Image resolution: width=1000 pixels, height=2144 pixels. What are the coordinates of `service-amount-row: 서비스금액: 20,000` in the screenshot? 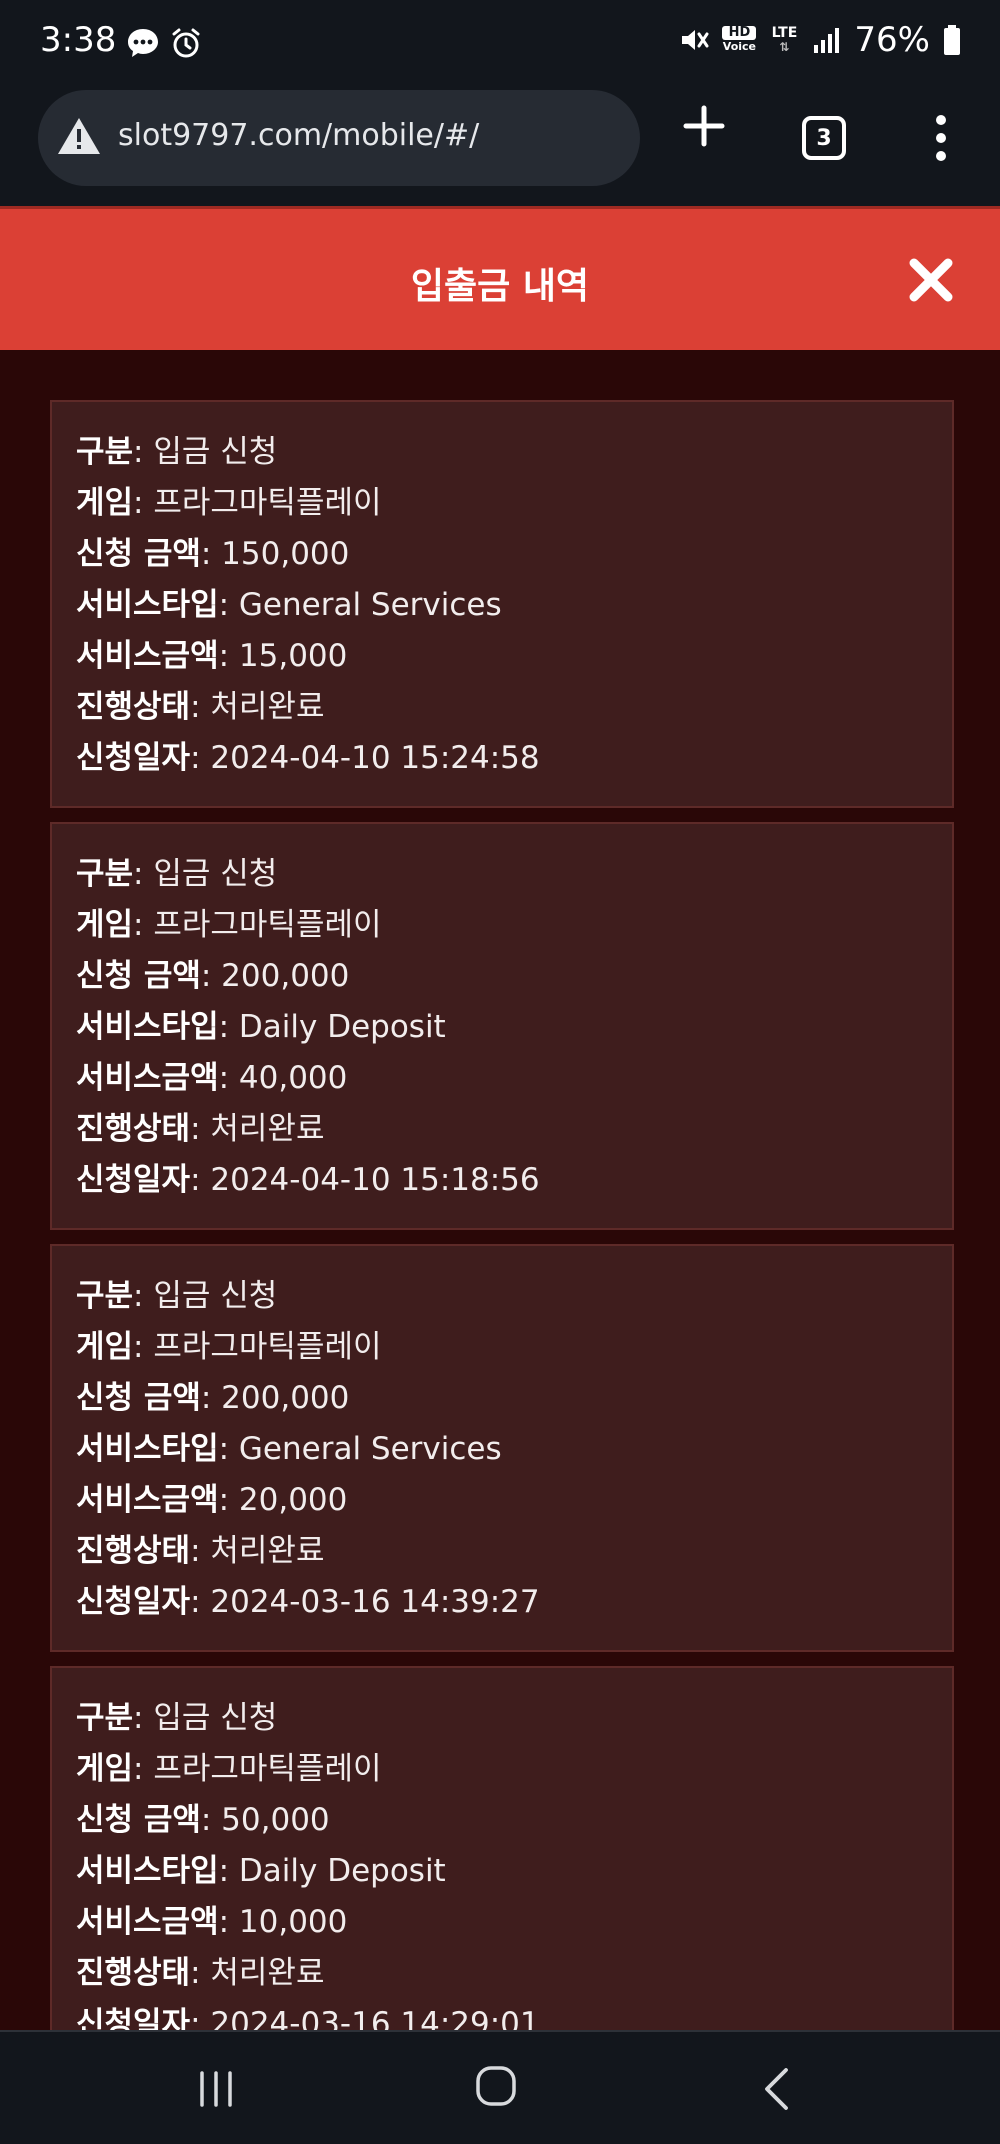 It's located at (212, 1500).